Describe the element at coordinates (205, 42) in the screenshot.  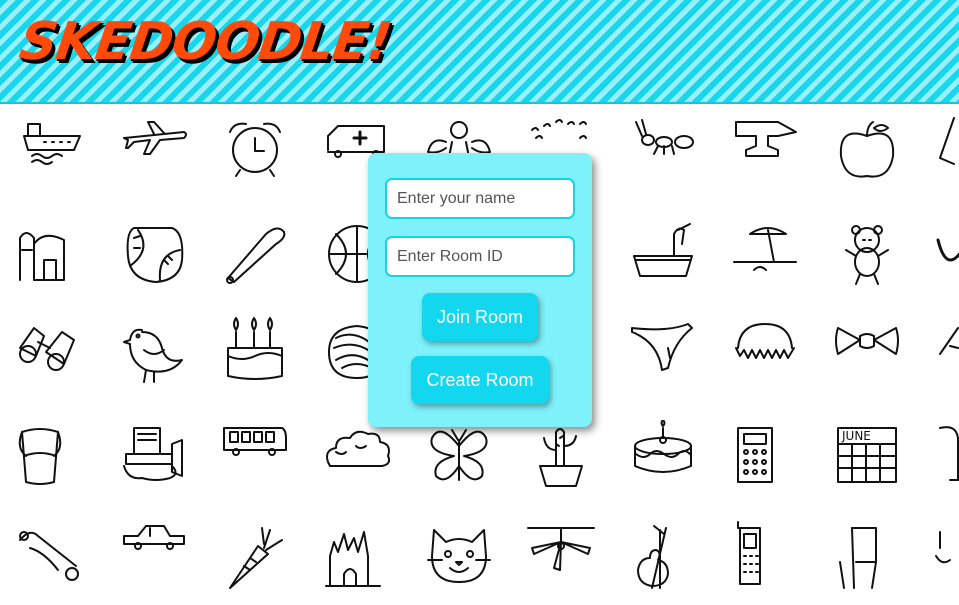
I see `app-logo: SKEDOODLE!` at that location.